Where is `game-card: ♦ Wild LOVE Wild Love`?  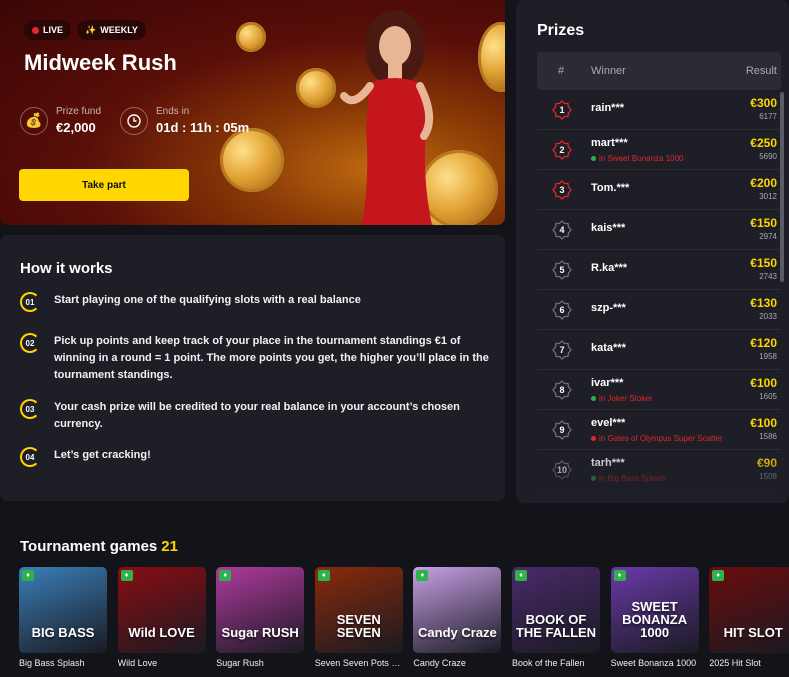 game-card: ♦ Wild LOVE Wild Love is located at coordinates (161, 617).